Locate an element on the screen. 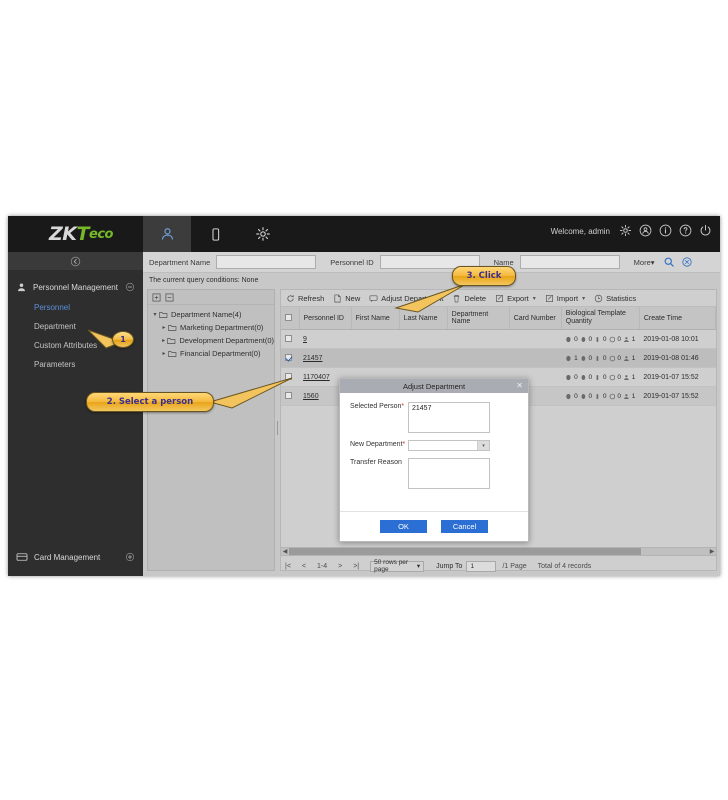 The width and height of the screenshot is (728, 800). rows-per-page-select: 50 rows per page ▾ is located at coordinates (397, 566).